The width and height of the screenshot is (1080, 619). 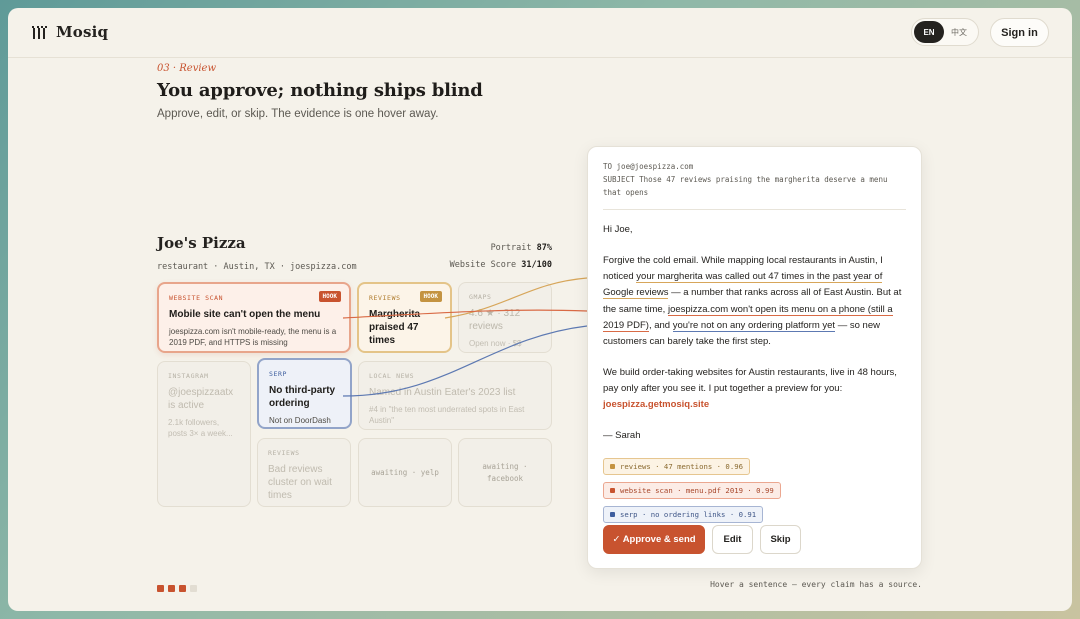 What do you see at coordinates (182, 588) in the screenshot?
I see `pager-dot-active` at bounding box center [182, 588].